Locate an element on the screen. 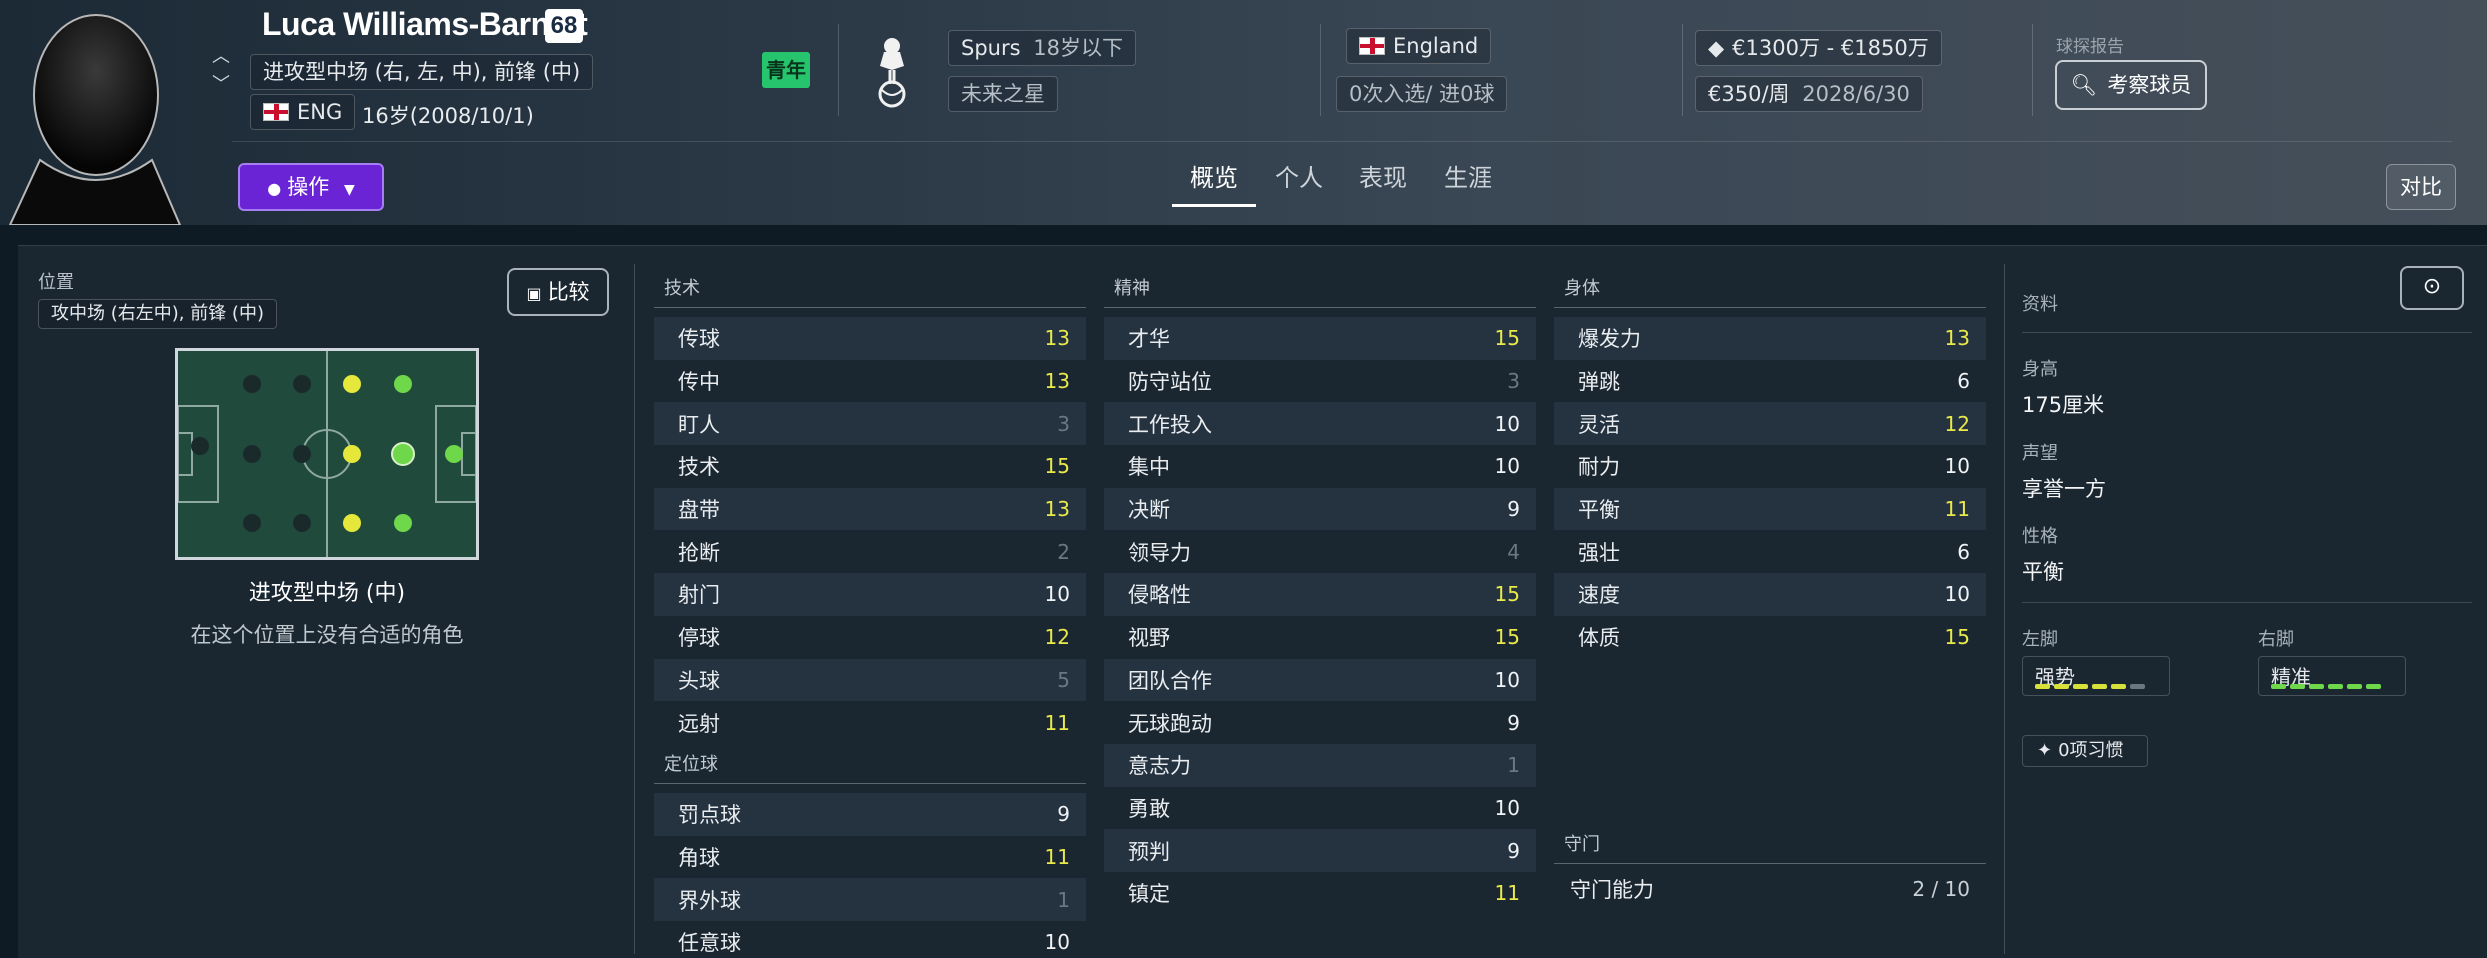  attribute-row: 无球跑动 9 is located at coordinates (1320, 722).